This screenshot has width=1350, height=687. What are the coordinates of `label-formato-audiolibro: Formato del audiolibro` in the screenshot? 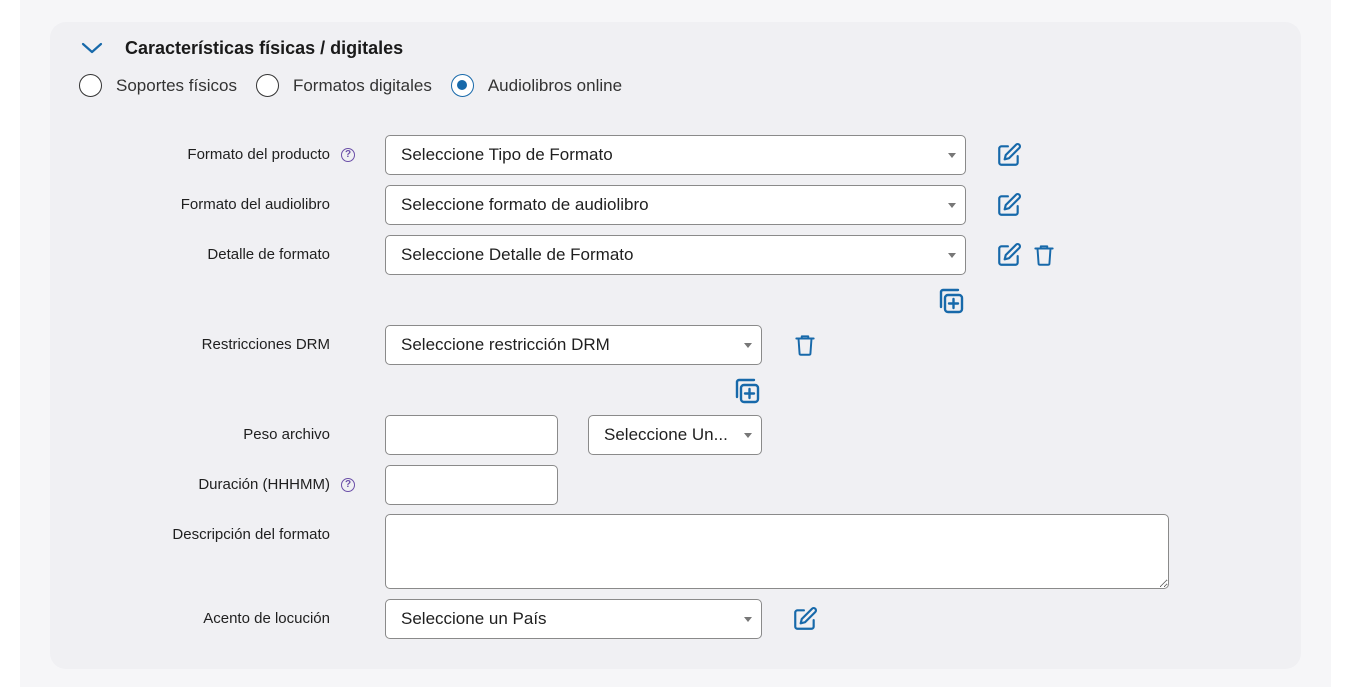 It's located at (255, 204).